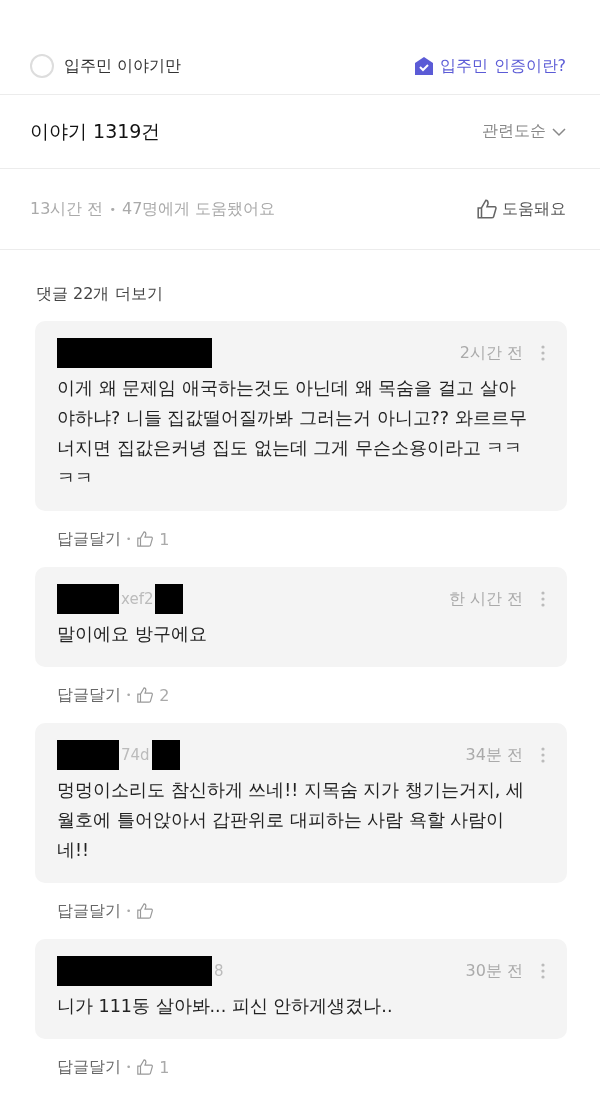  I want to click on comment-text: 이게 왜 문제임 애국하는것도 아닌데 왜 목숨을 걸고 살아야하냐? 니들 집값떨어질까봐 그러는거 아니고?? 와르르무너지면 집값은커녕 집도 없는데 그게 무슨소용이라고 ㅋㅋㅋㅋ, so click(292, 433).